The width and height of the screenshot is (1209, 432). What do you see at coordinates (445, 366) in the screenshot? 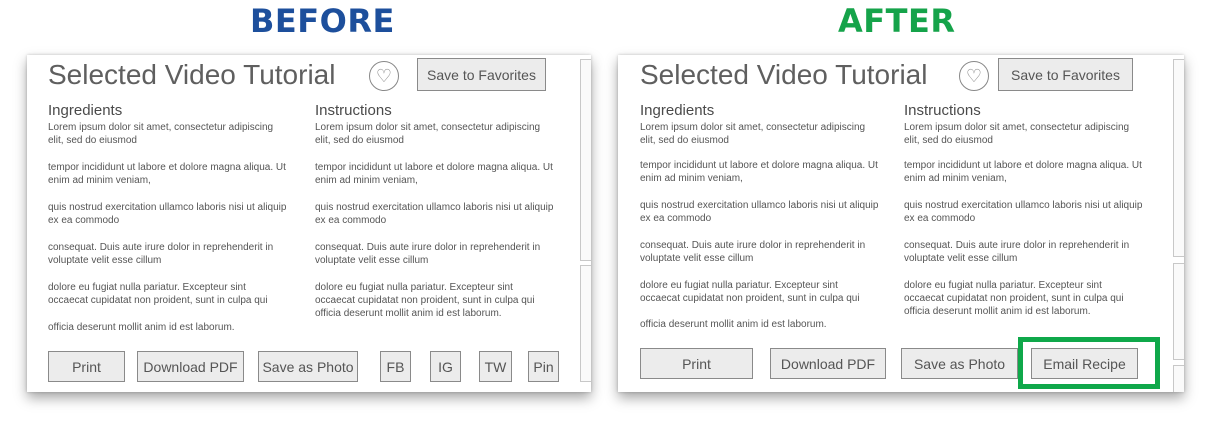
I see `instagram-share-button: IG` at bounding box center [445, 366].